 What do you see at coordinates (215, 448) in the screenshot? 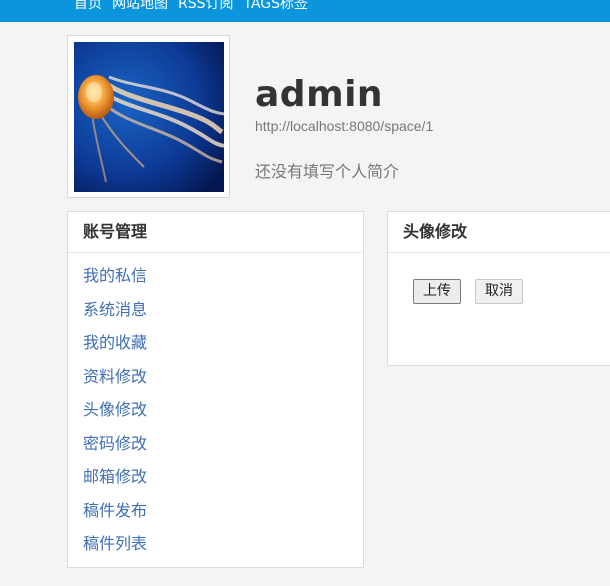
I see `menu-item-change-password: 密码修改` at bounding box center [215, 448].